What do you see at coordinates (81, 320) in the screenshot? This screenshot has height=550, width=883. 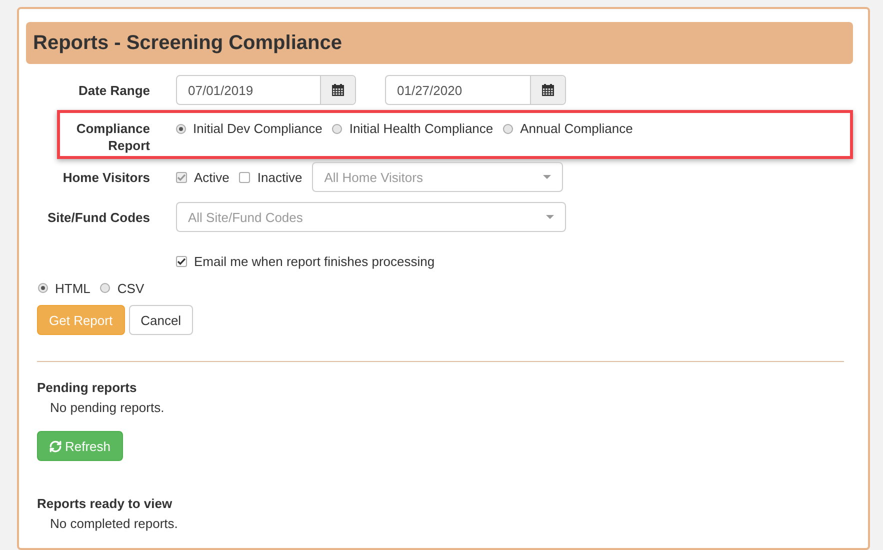 I see `report-button: Get Report` at bounding box center [81, 320].